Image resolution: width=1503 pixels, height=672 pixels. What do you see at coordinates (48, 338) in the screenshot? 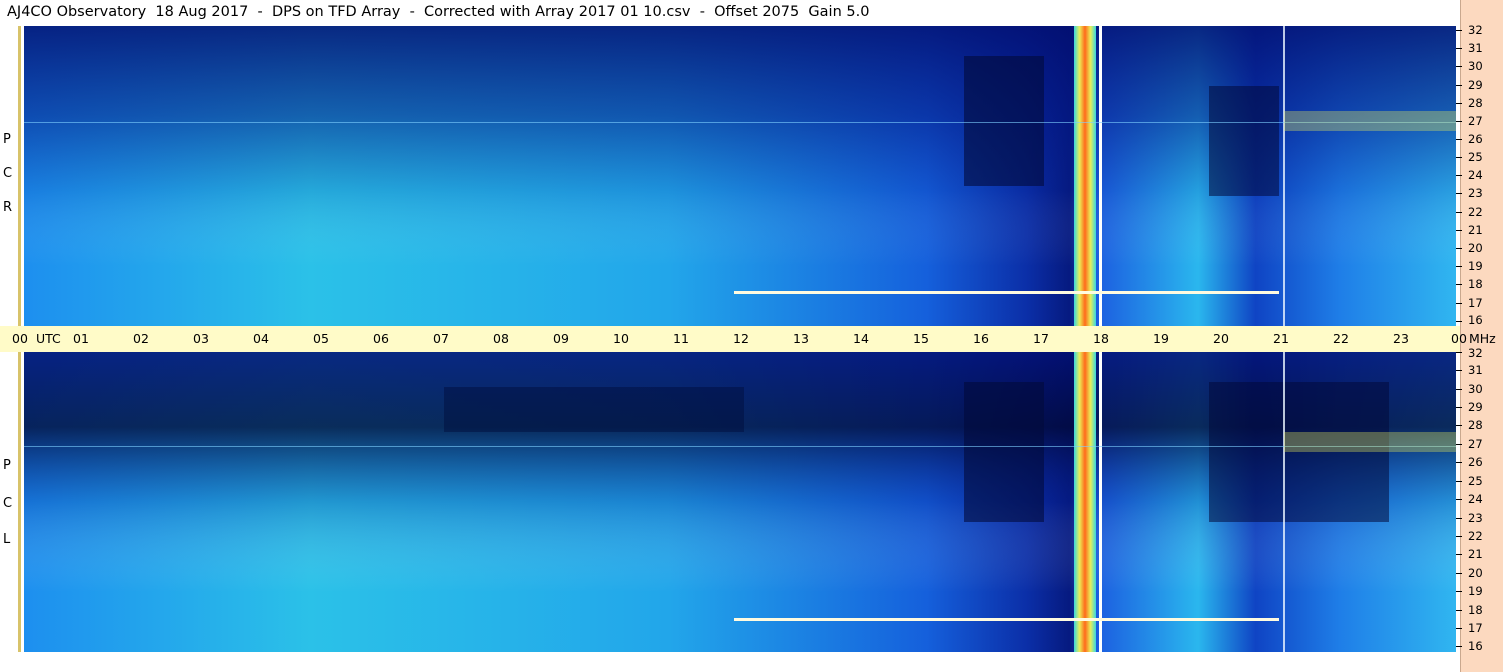
I see `time-unit-label: UTC` at bounding box center [48, 338].